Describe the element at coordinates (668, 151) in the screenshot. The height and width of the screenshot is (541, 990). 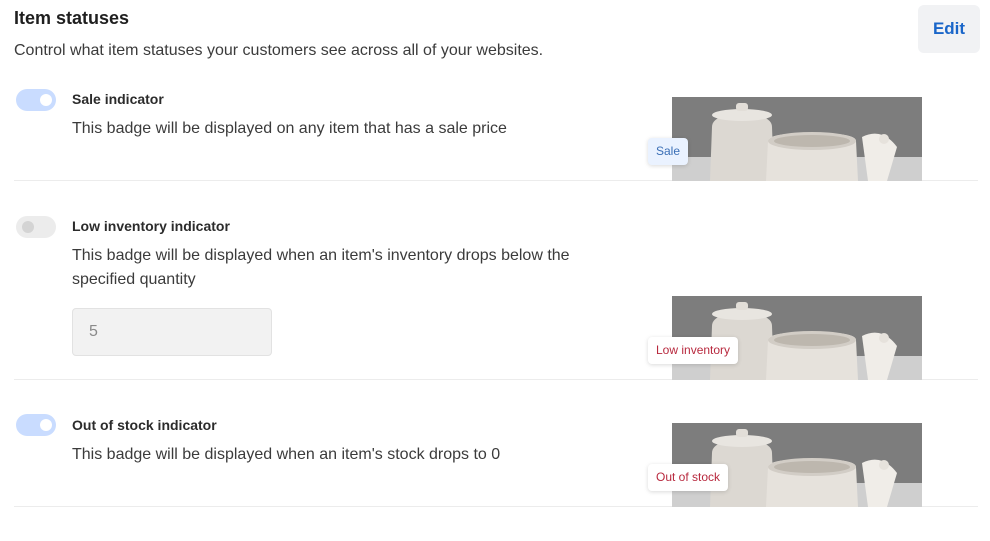
I see `sale-badge: Sale` at that location.